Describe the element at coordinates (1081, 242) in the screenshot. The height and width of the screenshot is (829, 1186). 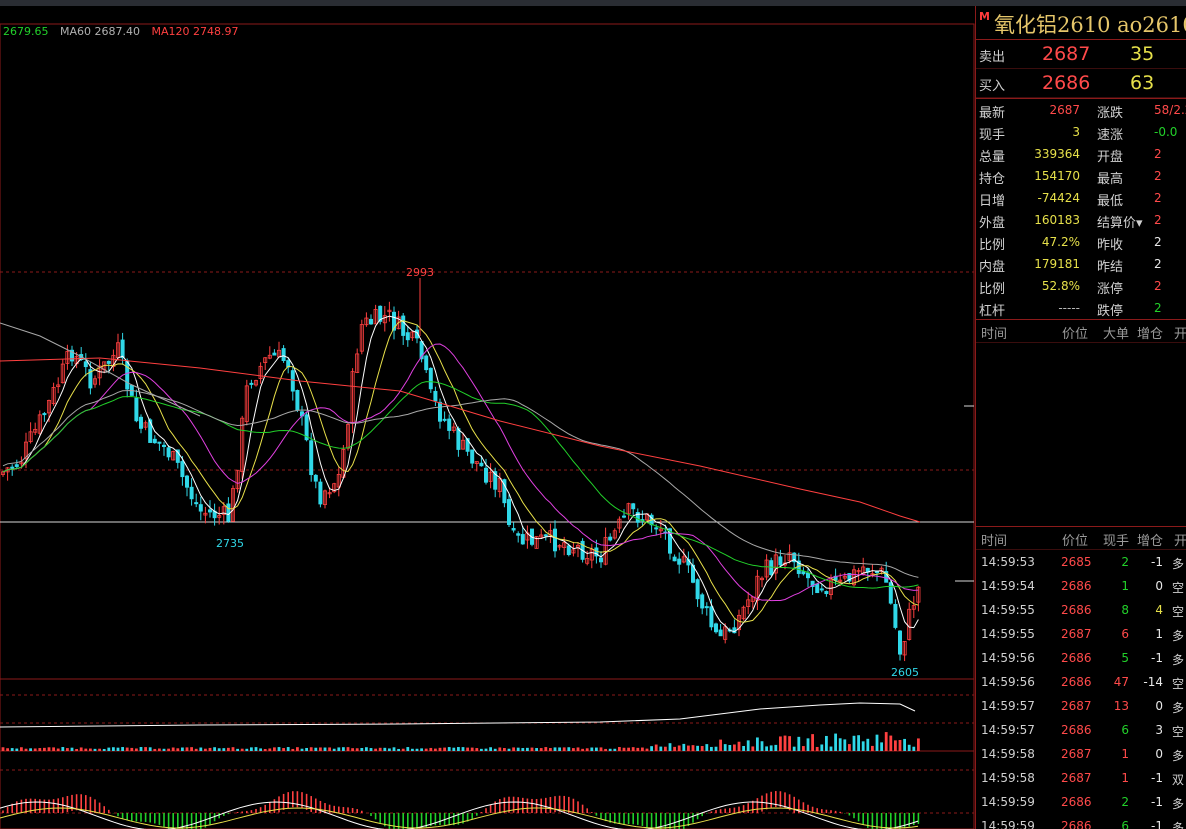
I see `stat-row: 比例 47.2% 昨收 2` at that location.